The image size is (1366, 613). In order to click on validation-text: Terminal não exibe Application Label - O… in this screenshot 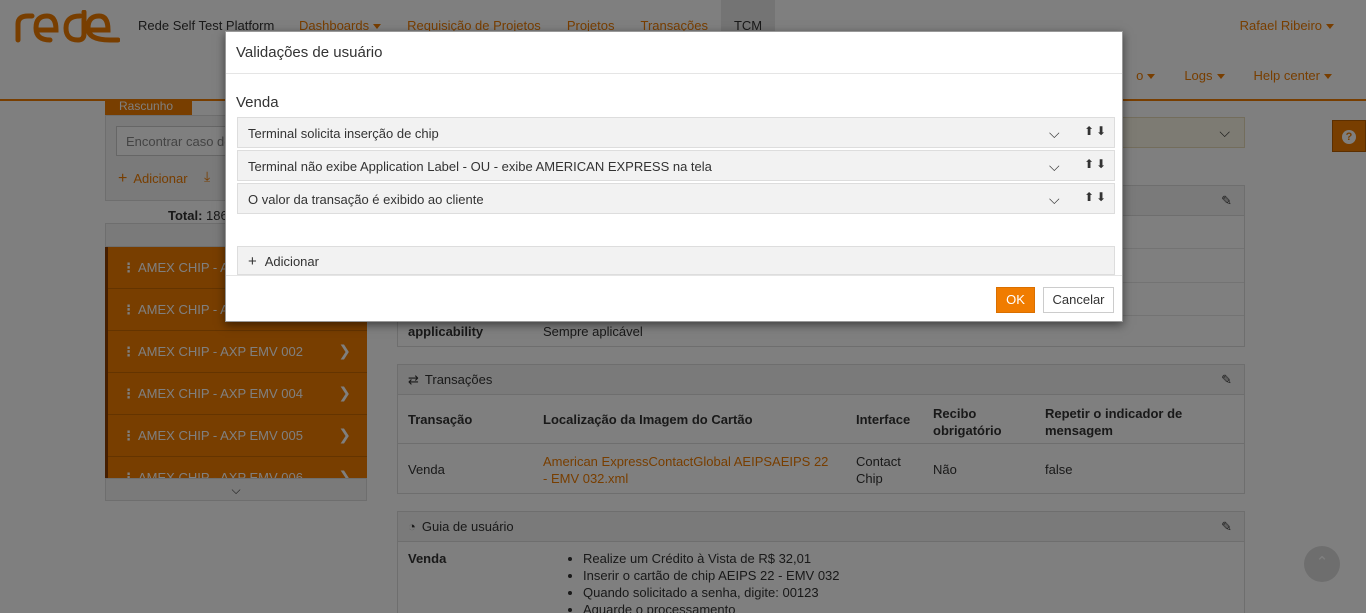, I will do `click(480, 166)`.